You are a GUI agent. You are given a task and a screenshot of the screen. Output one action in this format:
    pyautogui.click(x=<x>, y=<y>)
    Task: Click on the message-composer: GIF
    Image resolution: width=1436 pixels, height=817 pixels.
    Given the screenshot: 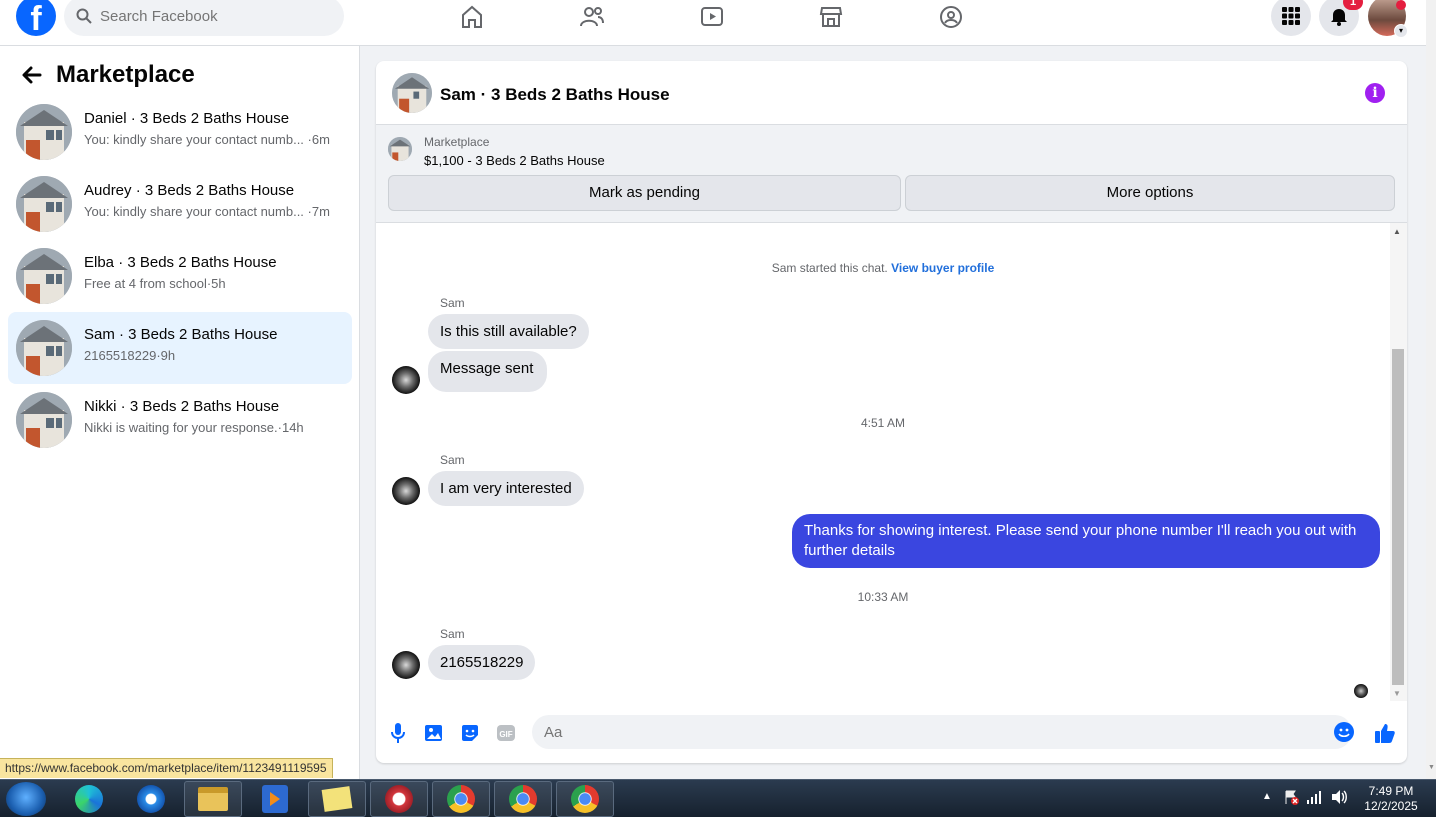 What is the action you would take?
    pyautogui.click(x=891, y=732)
    